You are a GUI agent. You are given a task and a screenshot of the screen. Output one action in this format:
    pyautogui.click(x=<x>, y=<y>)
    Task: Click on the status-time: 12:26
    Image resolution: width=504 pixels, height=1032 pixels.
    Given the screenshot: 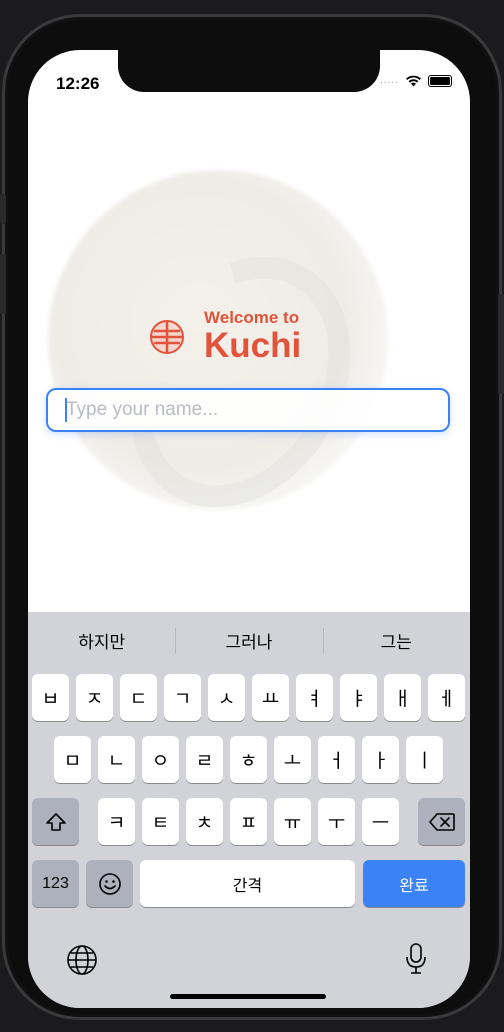 What is the action you would take?
    pyautogui.click(x=78, y=83)
    